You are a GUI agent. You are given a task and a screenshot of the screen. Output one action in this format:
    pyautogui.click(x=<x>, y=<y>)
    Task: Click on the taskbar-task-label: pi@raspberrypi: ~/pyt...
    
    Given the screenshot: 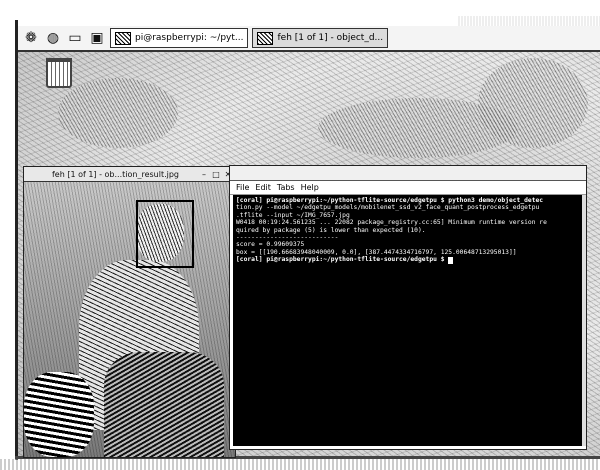 What is the action you would take?
    pyautogui.click(x=189, y=38)
    